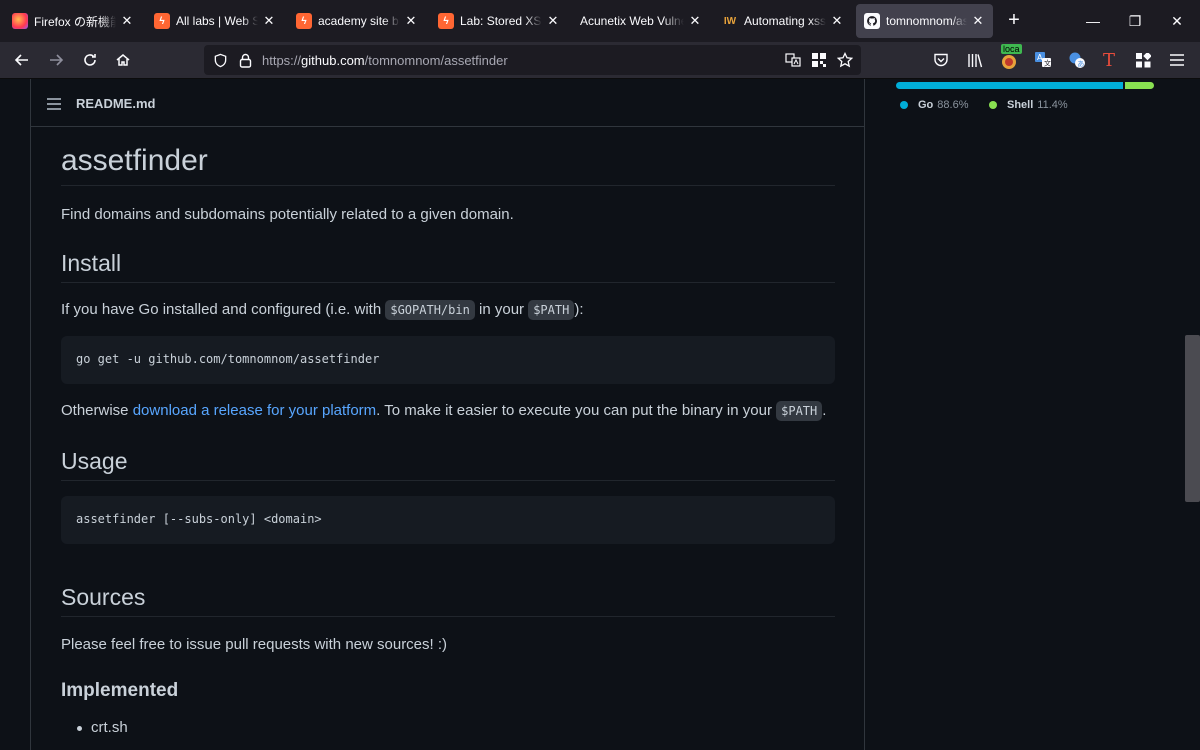  Describe the element at coordinates (1109, 60) in the screenshot. I see `t-extension-icon: T` at that location.